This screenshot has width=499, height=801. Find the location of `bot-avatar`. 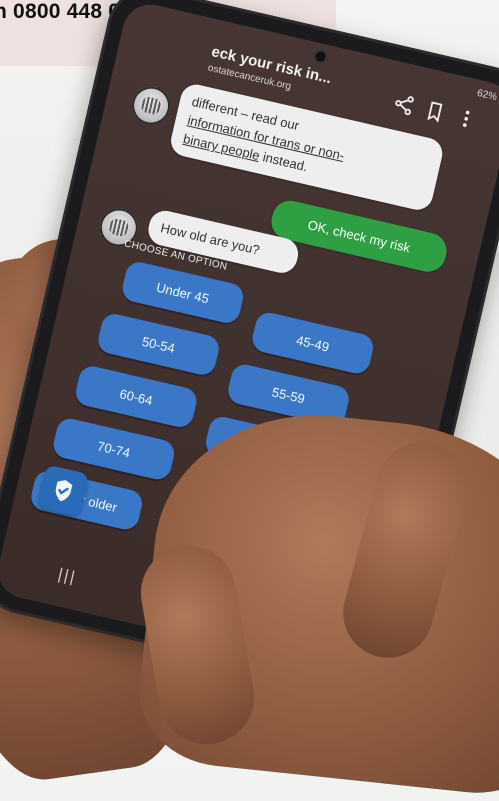

bot-avatar is located at coordinates (151, 105).